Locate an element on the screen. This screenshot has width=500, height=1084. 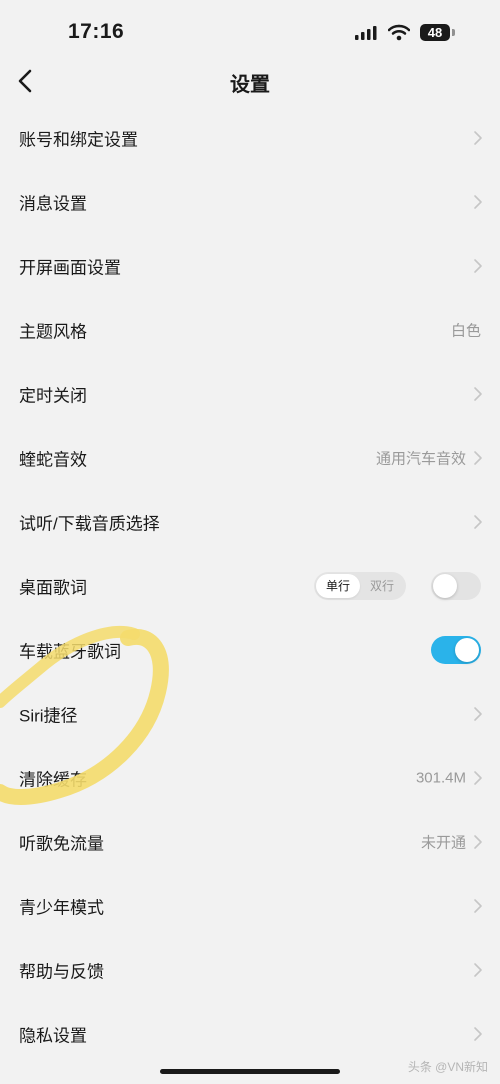
car-bluetooth-lyrics-toggle is located at coordinates (456, 650).